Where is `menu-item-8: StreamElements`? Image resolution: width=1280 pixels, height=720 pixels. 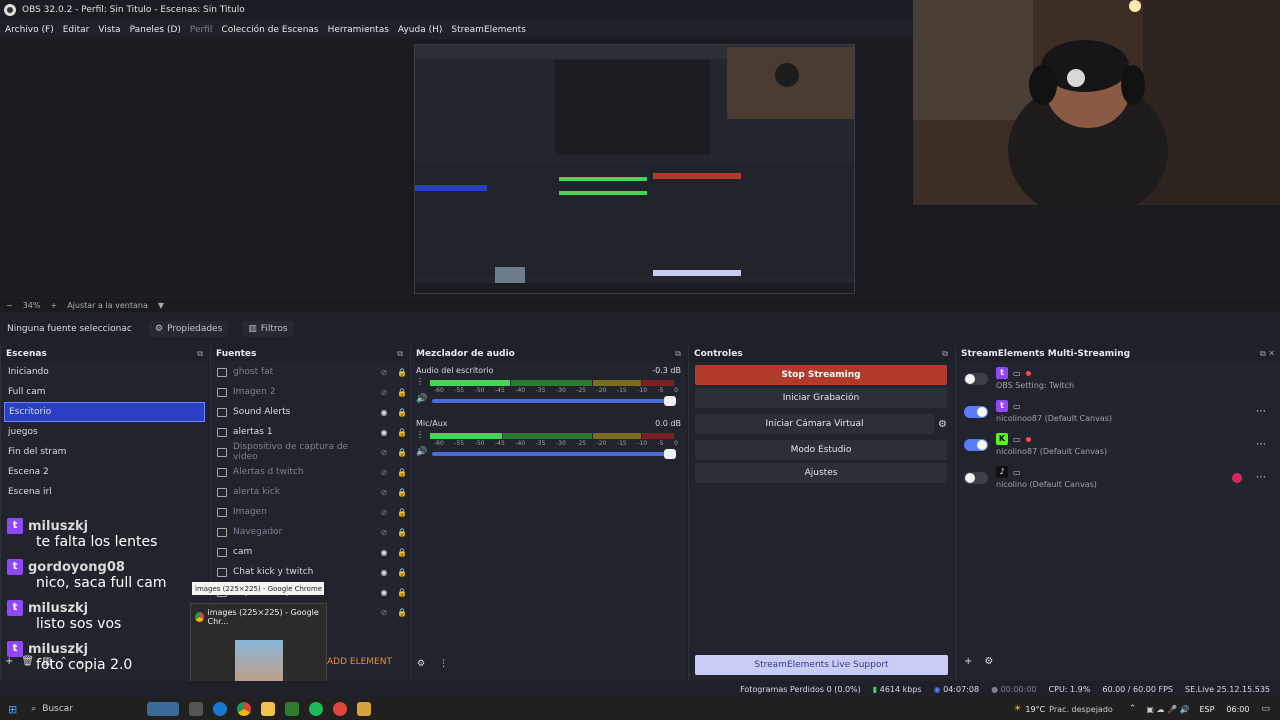
menu-item-8: StreamElements is located at coordinates (488, 30).